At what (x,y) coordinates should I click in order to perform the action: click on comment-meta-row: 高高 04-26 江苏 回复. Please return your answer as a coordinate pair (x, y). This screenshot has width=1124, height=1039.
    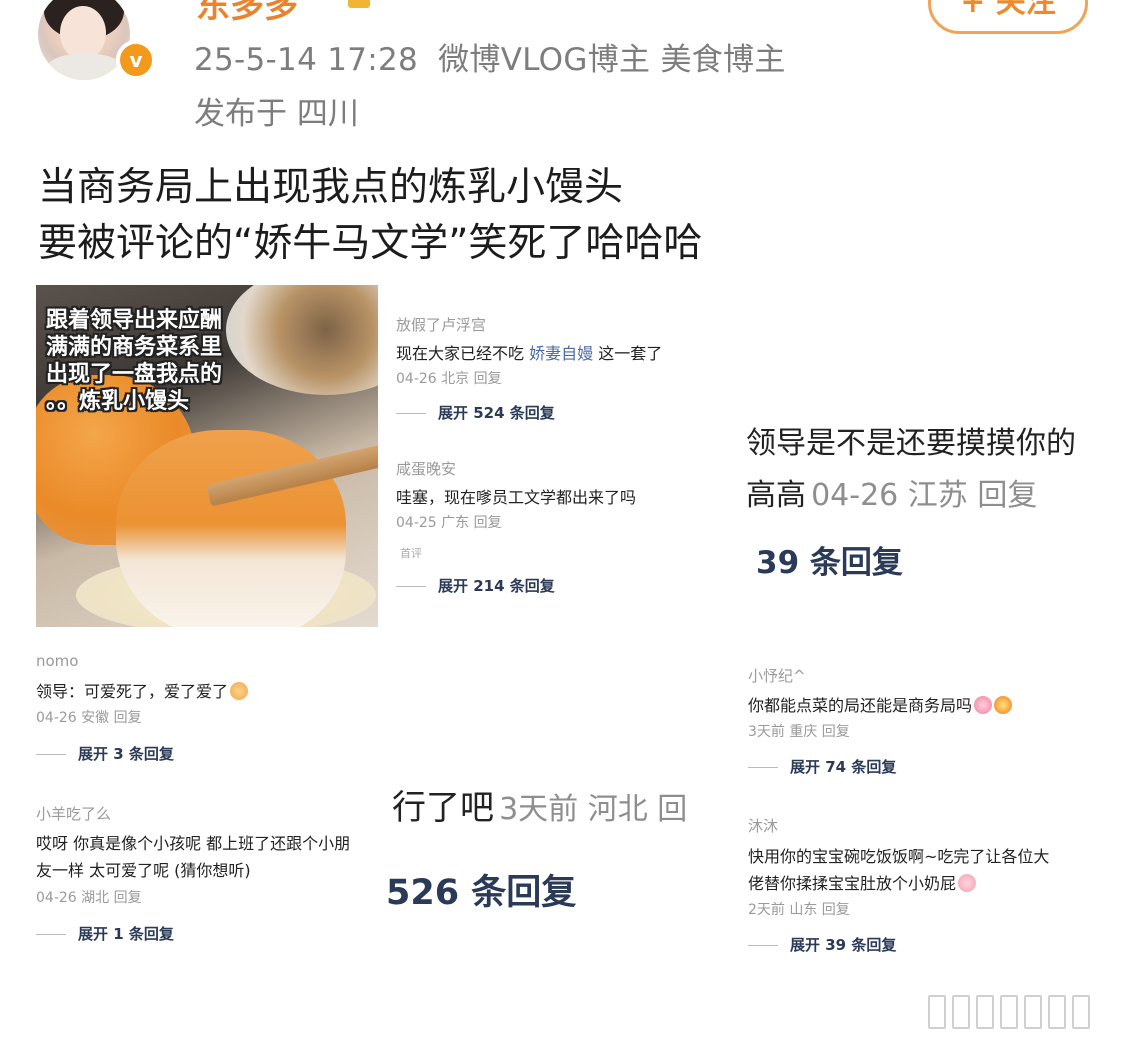
    Looking at the image, I should click on (891, 492).